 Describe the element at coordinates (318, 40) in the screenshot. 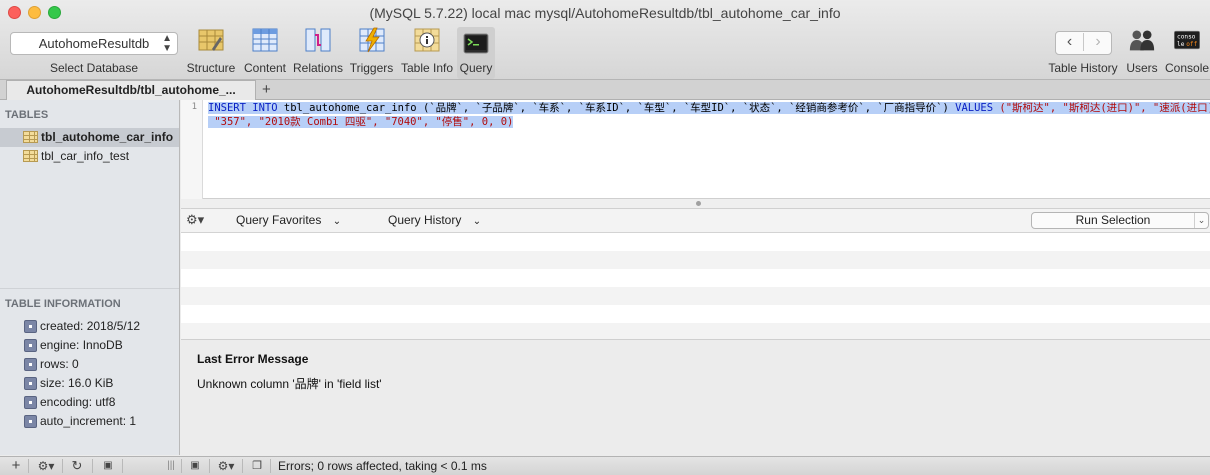

I see `relations-icon` at that location.